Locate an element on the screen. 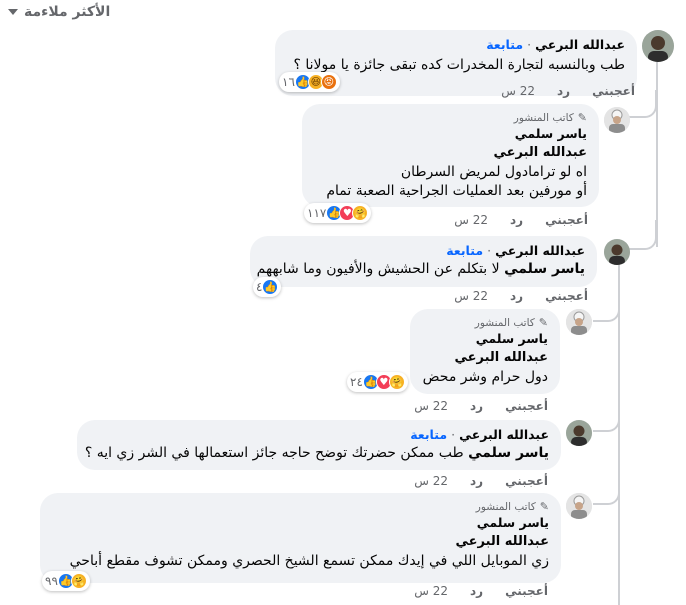 Image resolution: width=686 pixels, height=605 pixels. comment-text: دول حرام وشر محض is located at coordinates (485, 377).